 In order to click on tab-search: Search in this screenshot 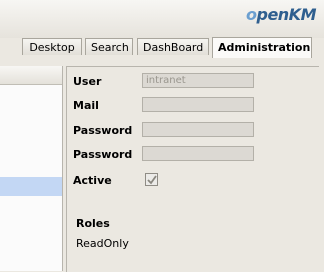, I will do `click(109, 46)`.